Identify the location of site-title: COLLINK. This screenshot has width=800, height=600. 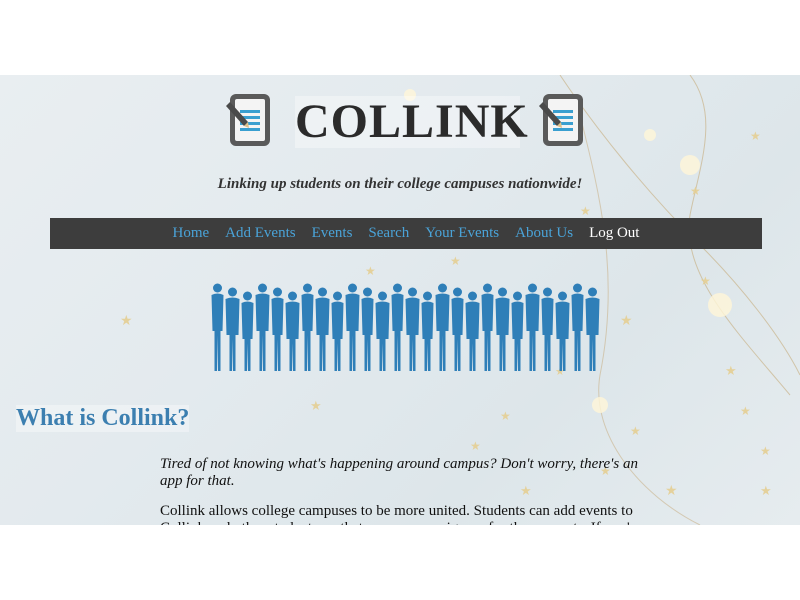
(412, 121).